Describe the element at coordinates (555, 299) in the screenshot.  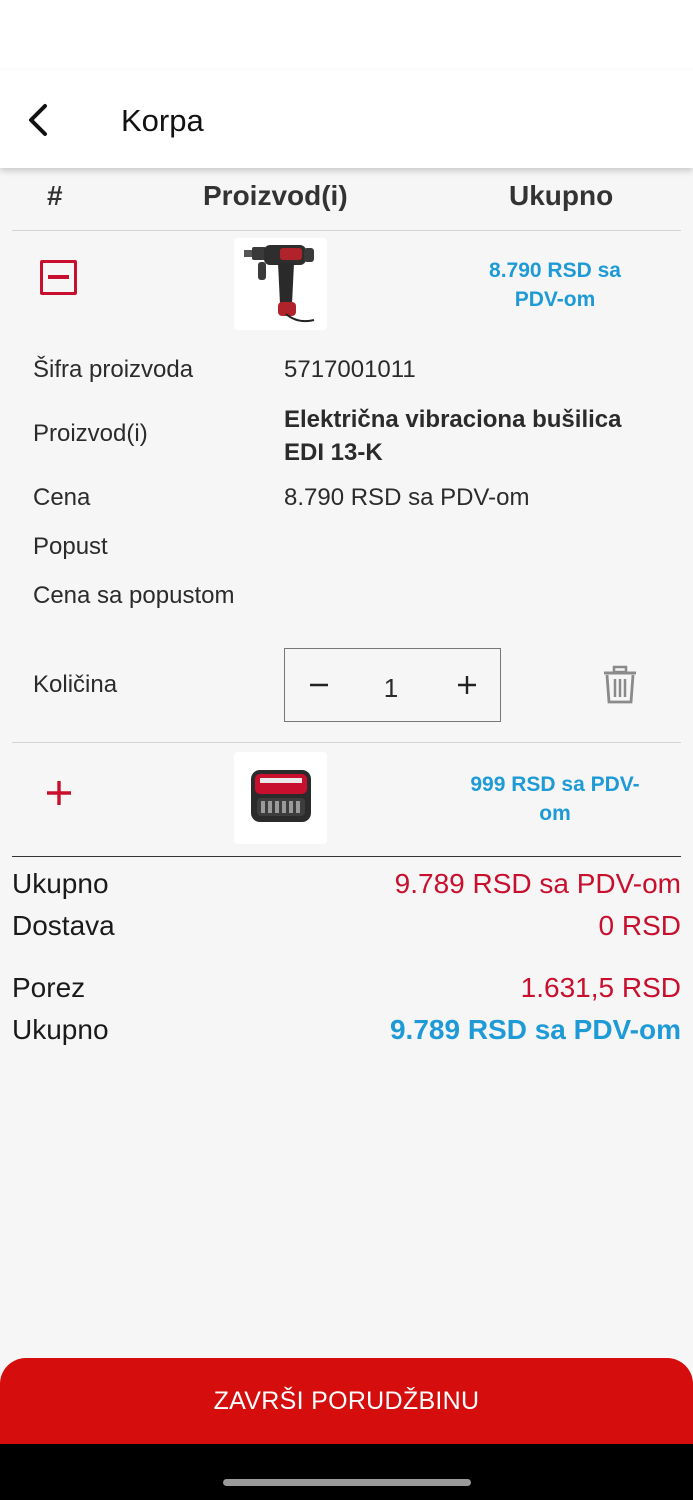
I see `item-total-line2: PDV-om` at that location.